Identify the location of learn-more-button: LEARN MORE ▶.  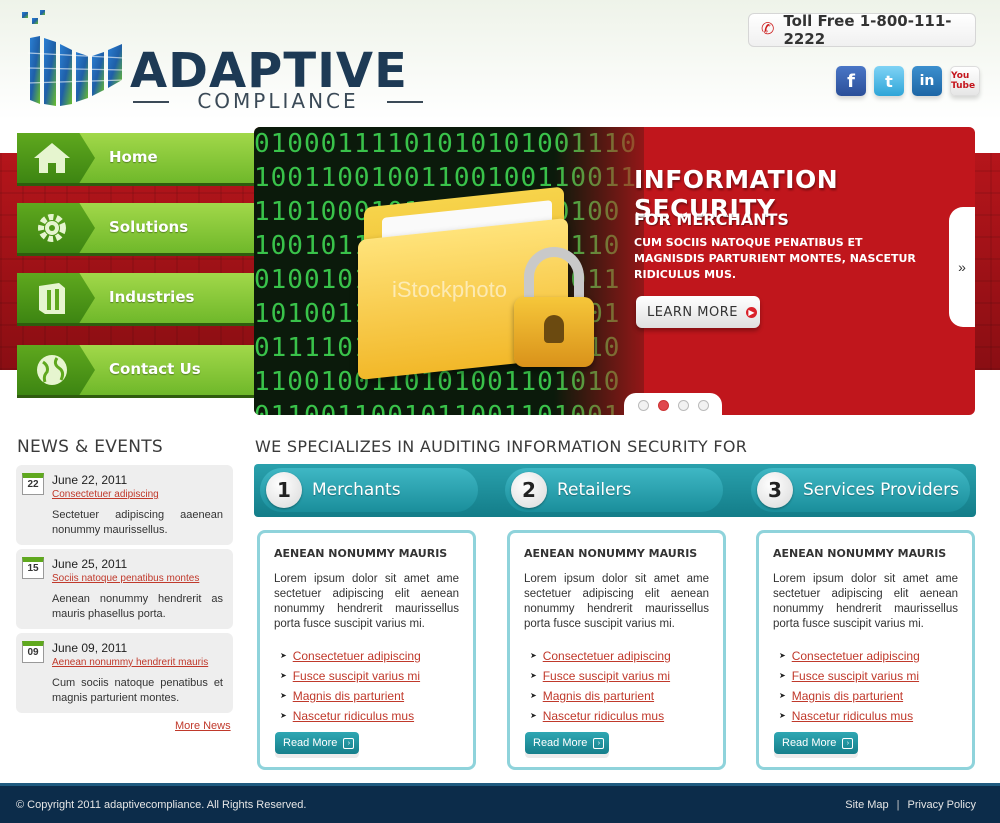
(698, 312).